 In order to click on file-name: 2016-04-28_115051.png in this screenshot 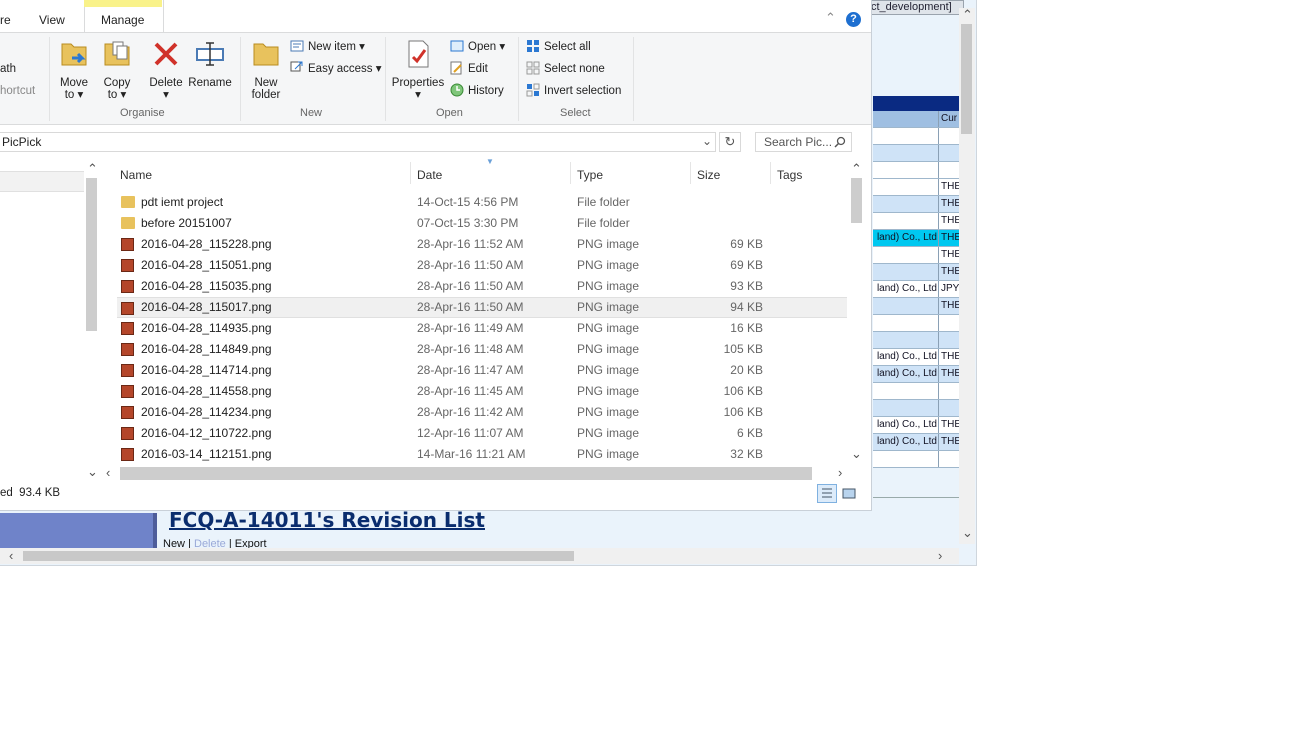, I will do `click(206, 265)`.